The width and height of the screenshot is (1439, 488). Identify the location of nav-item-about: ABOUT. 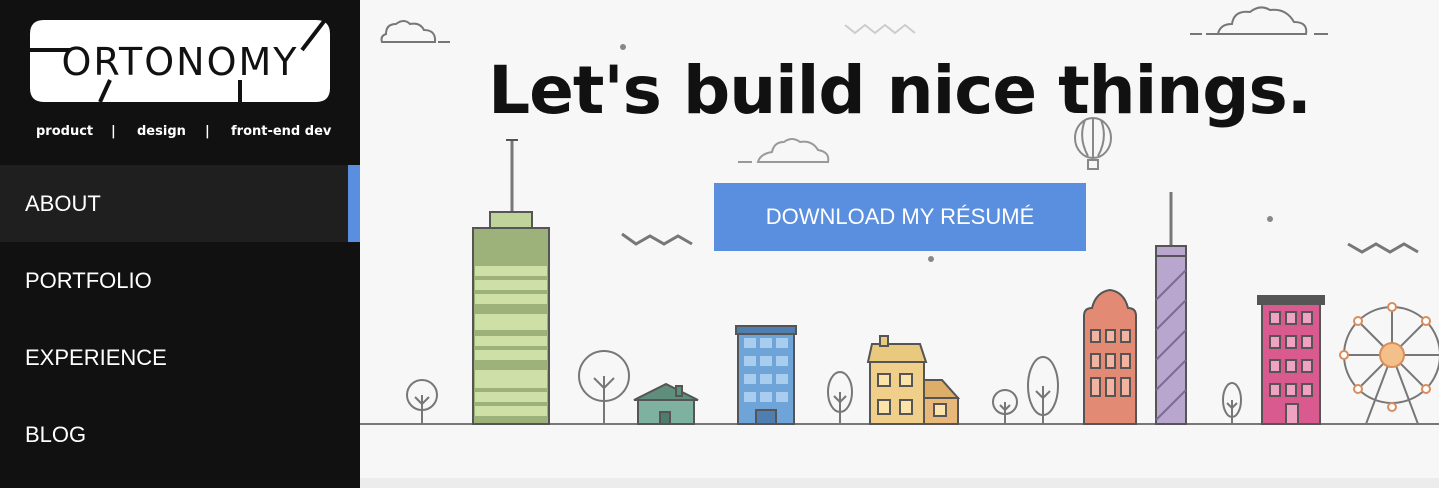
(180, 203).